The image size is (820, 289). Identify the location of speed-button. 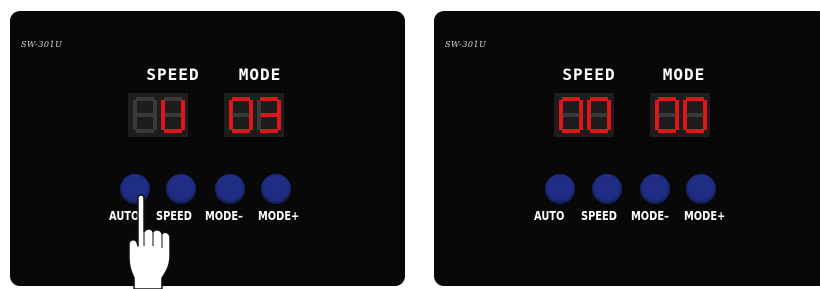
(607, 189).